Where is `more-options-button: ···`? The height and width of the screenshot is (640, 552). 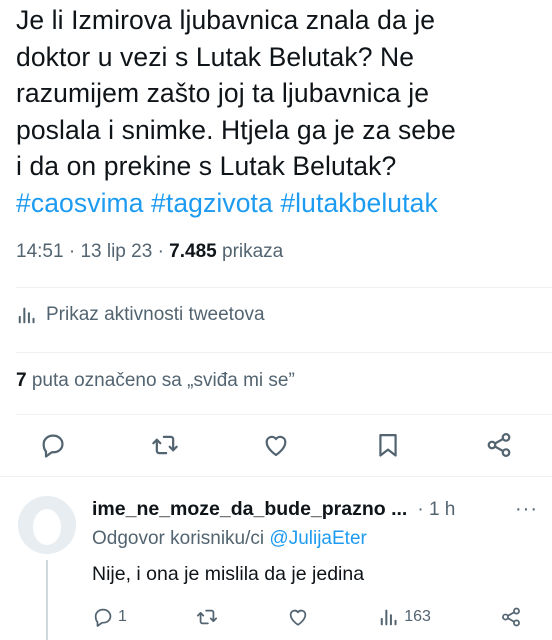
more-options-button: ··· is located at coordinates (526, 509).